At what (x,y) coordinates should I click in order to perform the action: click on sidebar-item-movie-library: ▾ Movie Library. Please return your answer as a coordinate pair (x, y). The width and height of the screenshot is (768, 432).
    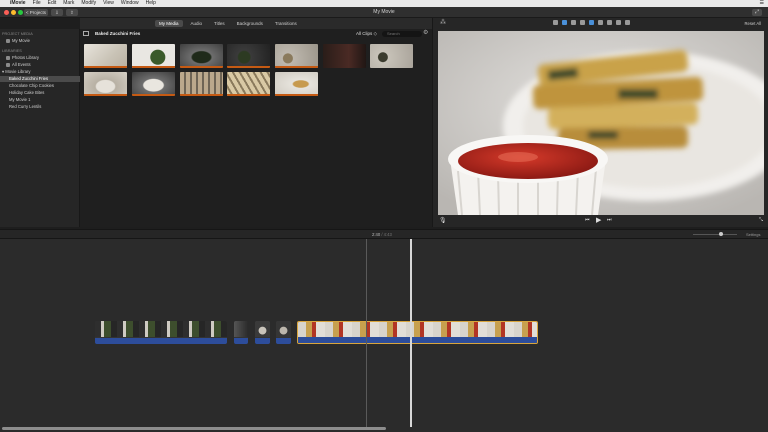
    Looking at the image, I should click on (16, 72).